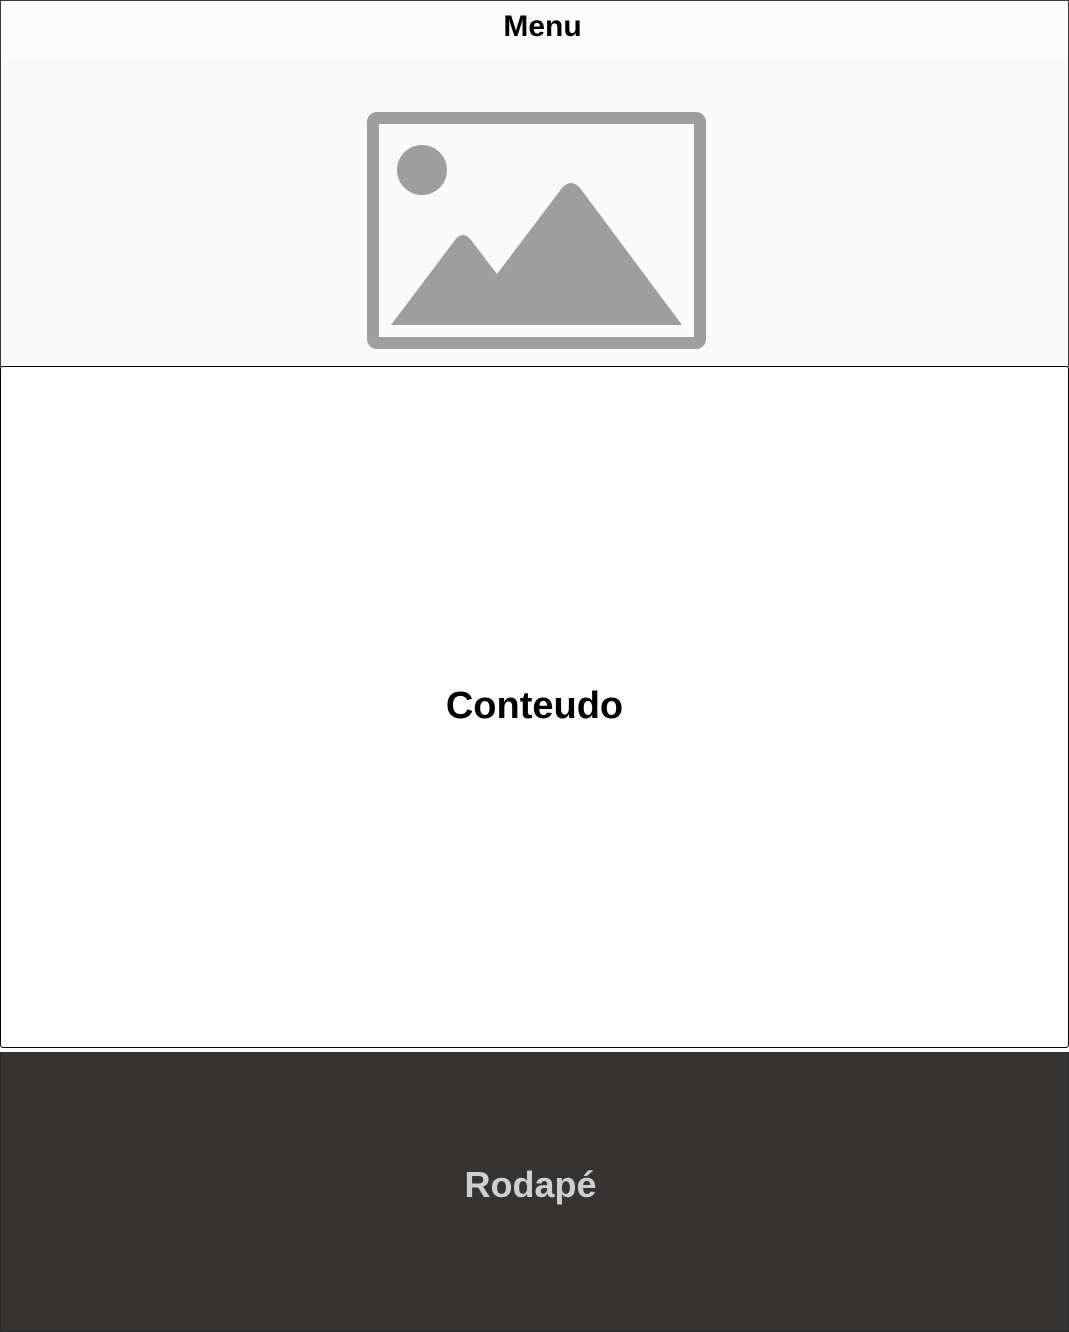 This screenshot has width=1069, height=1332. What do you see at coordinates (536, 230) in the screenshot?
I see `image-placeholder-icon` at bounding box center [536, 230].